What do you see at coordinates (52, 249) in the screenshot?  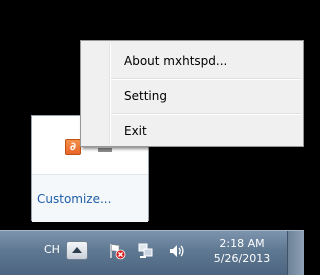 I see `language-indicator: CH` at bounding box center [52, 249].